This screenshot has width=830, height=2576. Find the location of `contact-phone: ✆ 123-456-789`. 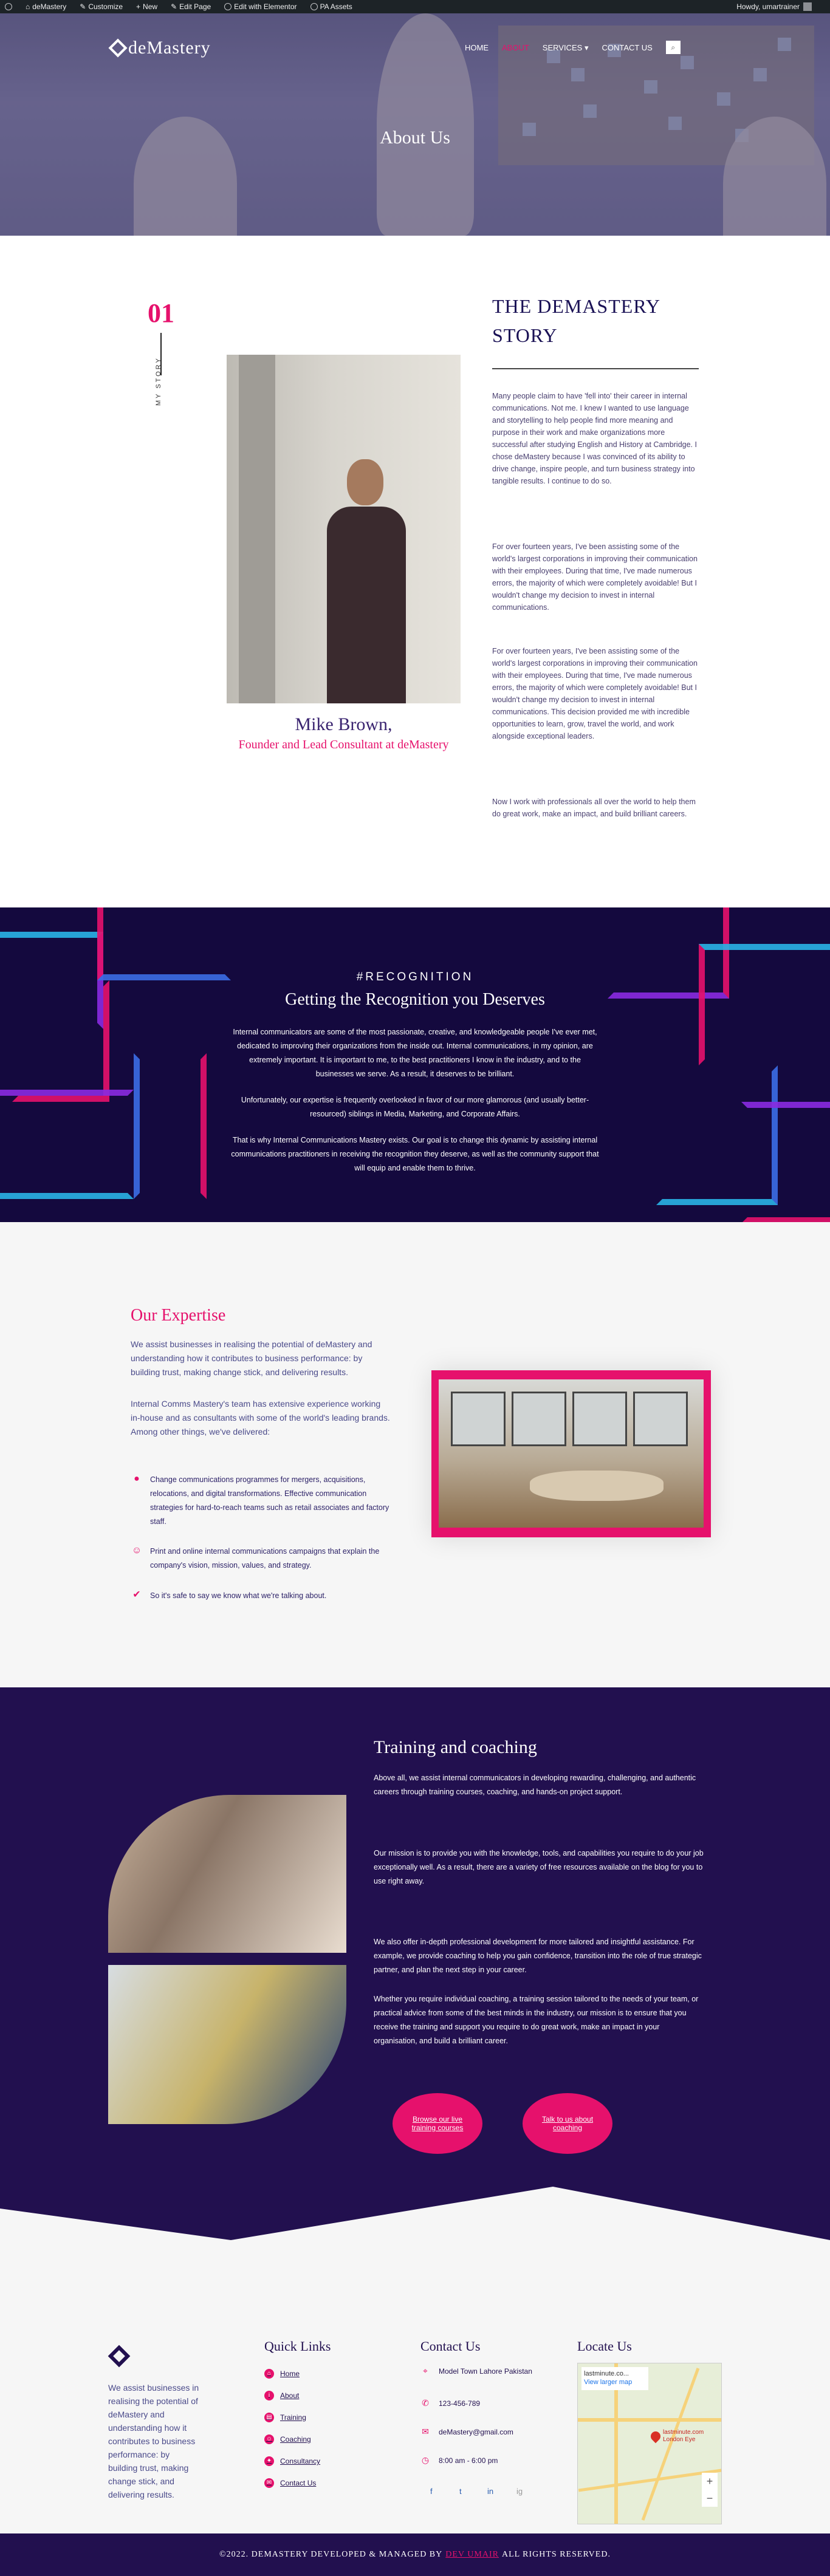

contact-phone: ✆ 123-456-789 is located at coordinates (450, 2403).